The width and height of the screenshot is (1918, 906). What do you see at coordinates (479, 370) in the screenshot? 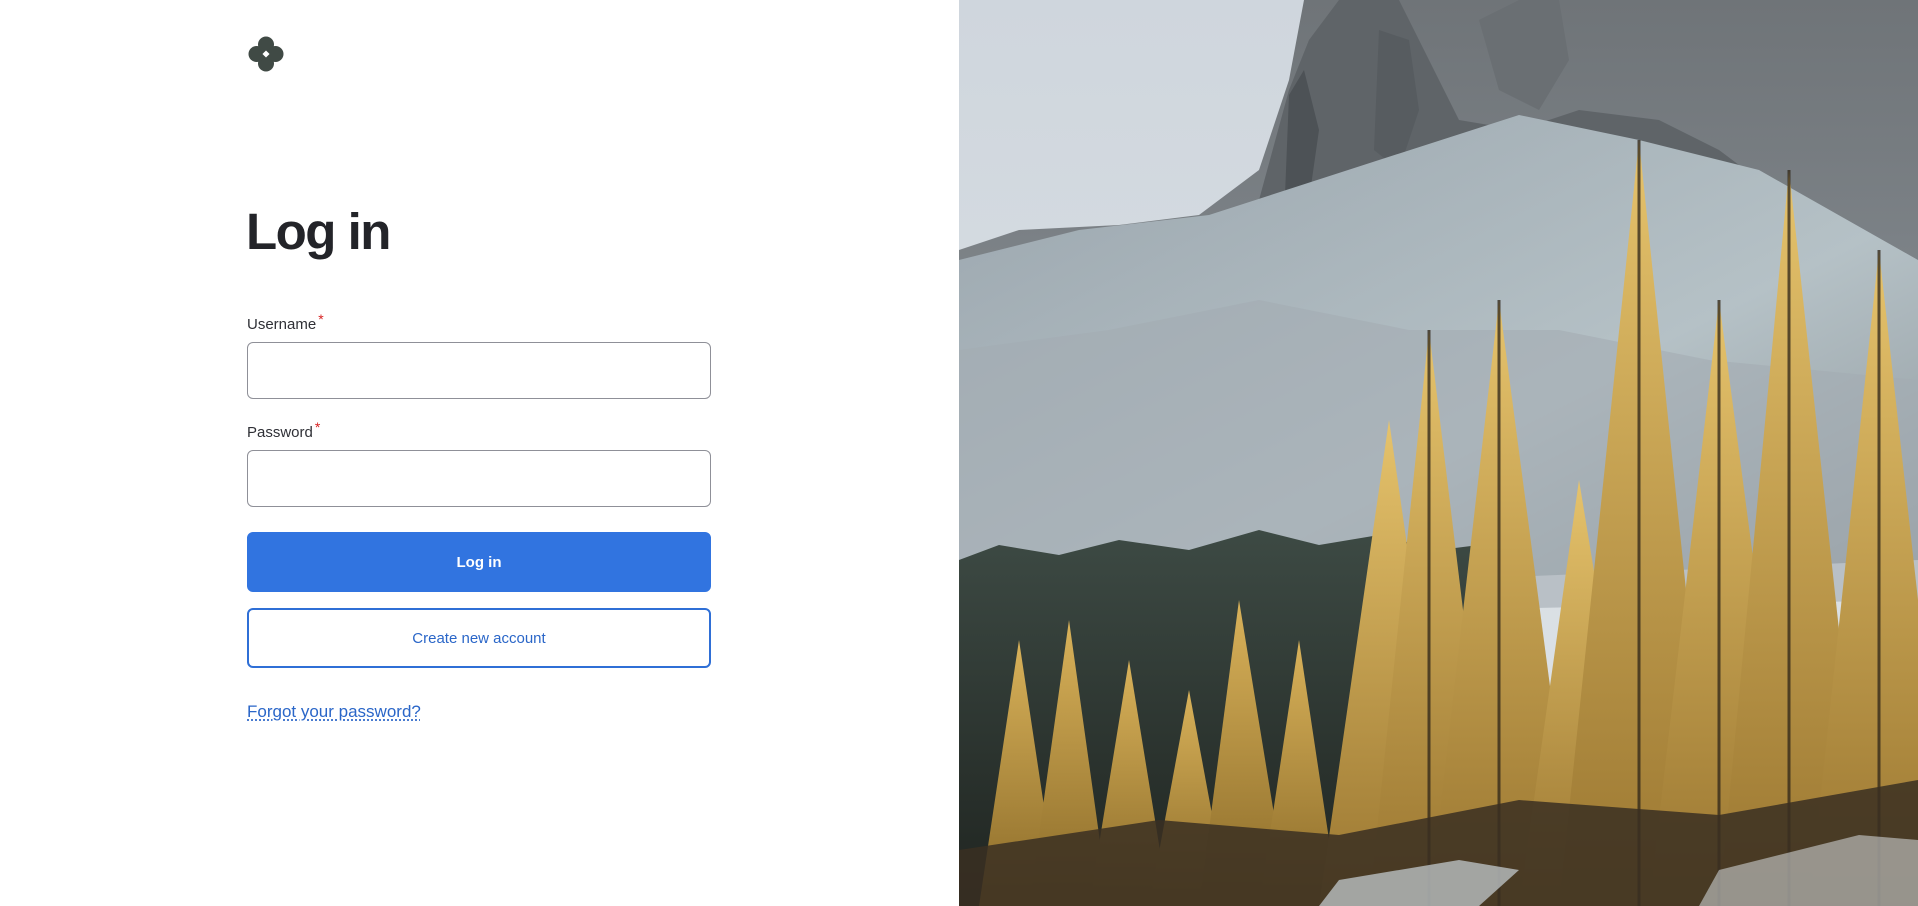
I see `username-input` at bounding box center [479, 370].